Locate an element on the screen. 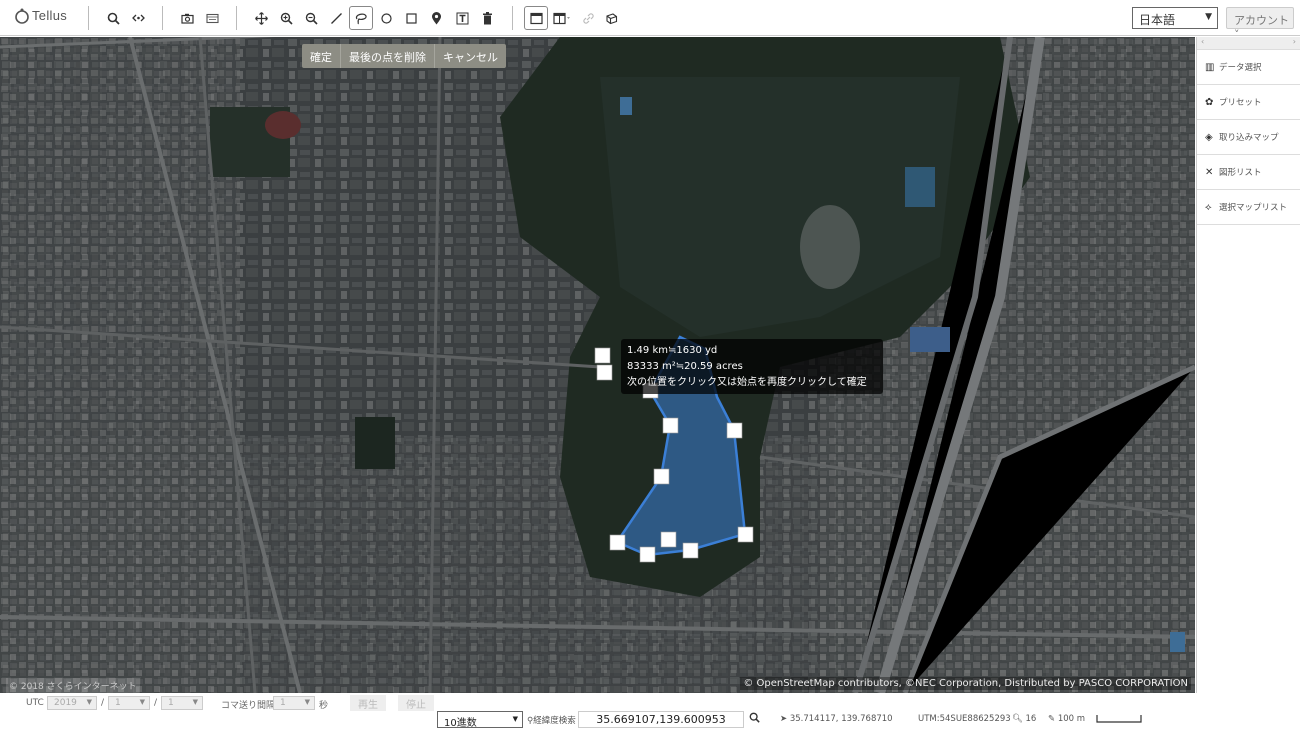 This screenshot has height=729, width=1300. sidebar-item-data-select: ▥ データ選択 is located at coordinates (1248, 67).